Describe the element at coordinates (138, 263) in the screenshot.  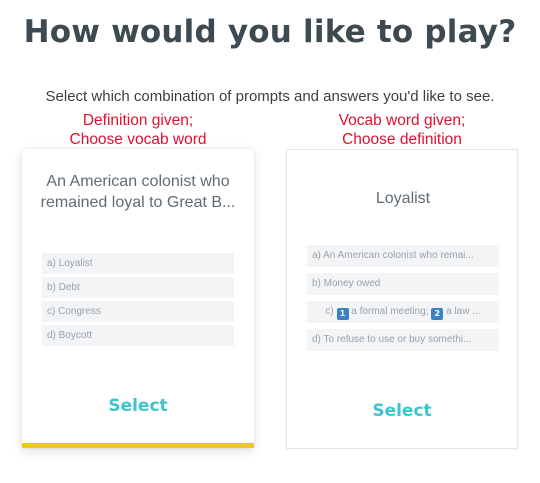
I see `answer-option: a) Loyalist` at that location.